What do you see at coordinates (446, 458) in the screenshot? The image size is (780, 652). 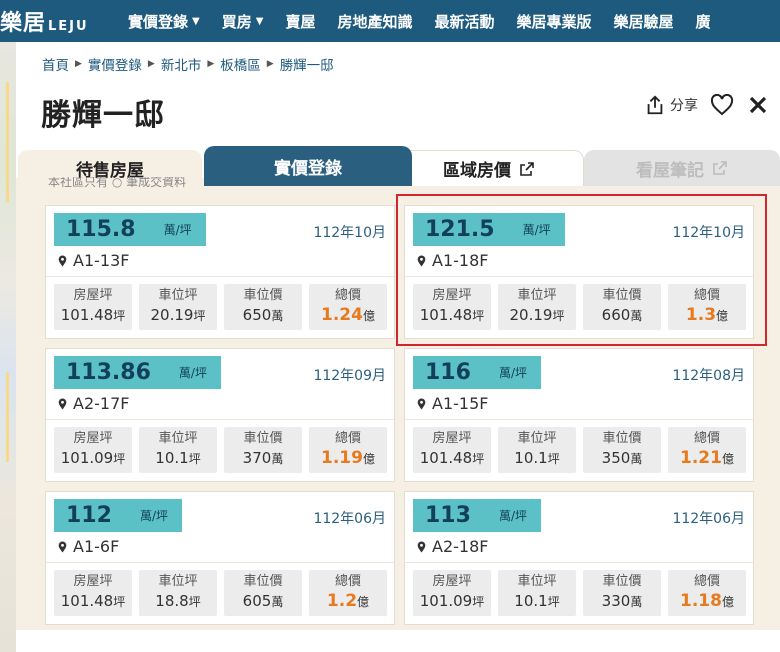 I see `value: 101.48` at bounding box center [446, 458].